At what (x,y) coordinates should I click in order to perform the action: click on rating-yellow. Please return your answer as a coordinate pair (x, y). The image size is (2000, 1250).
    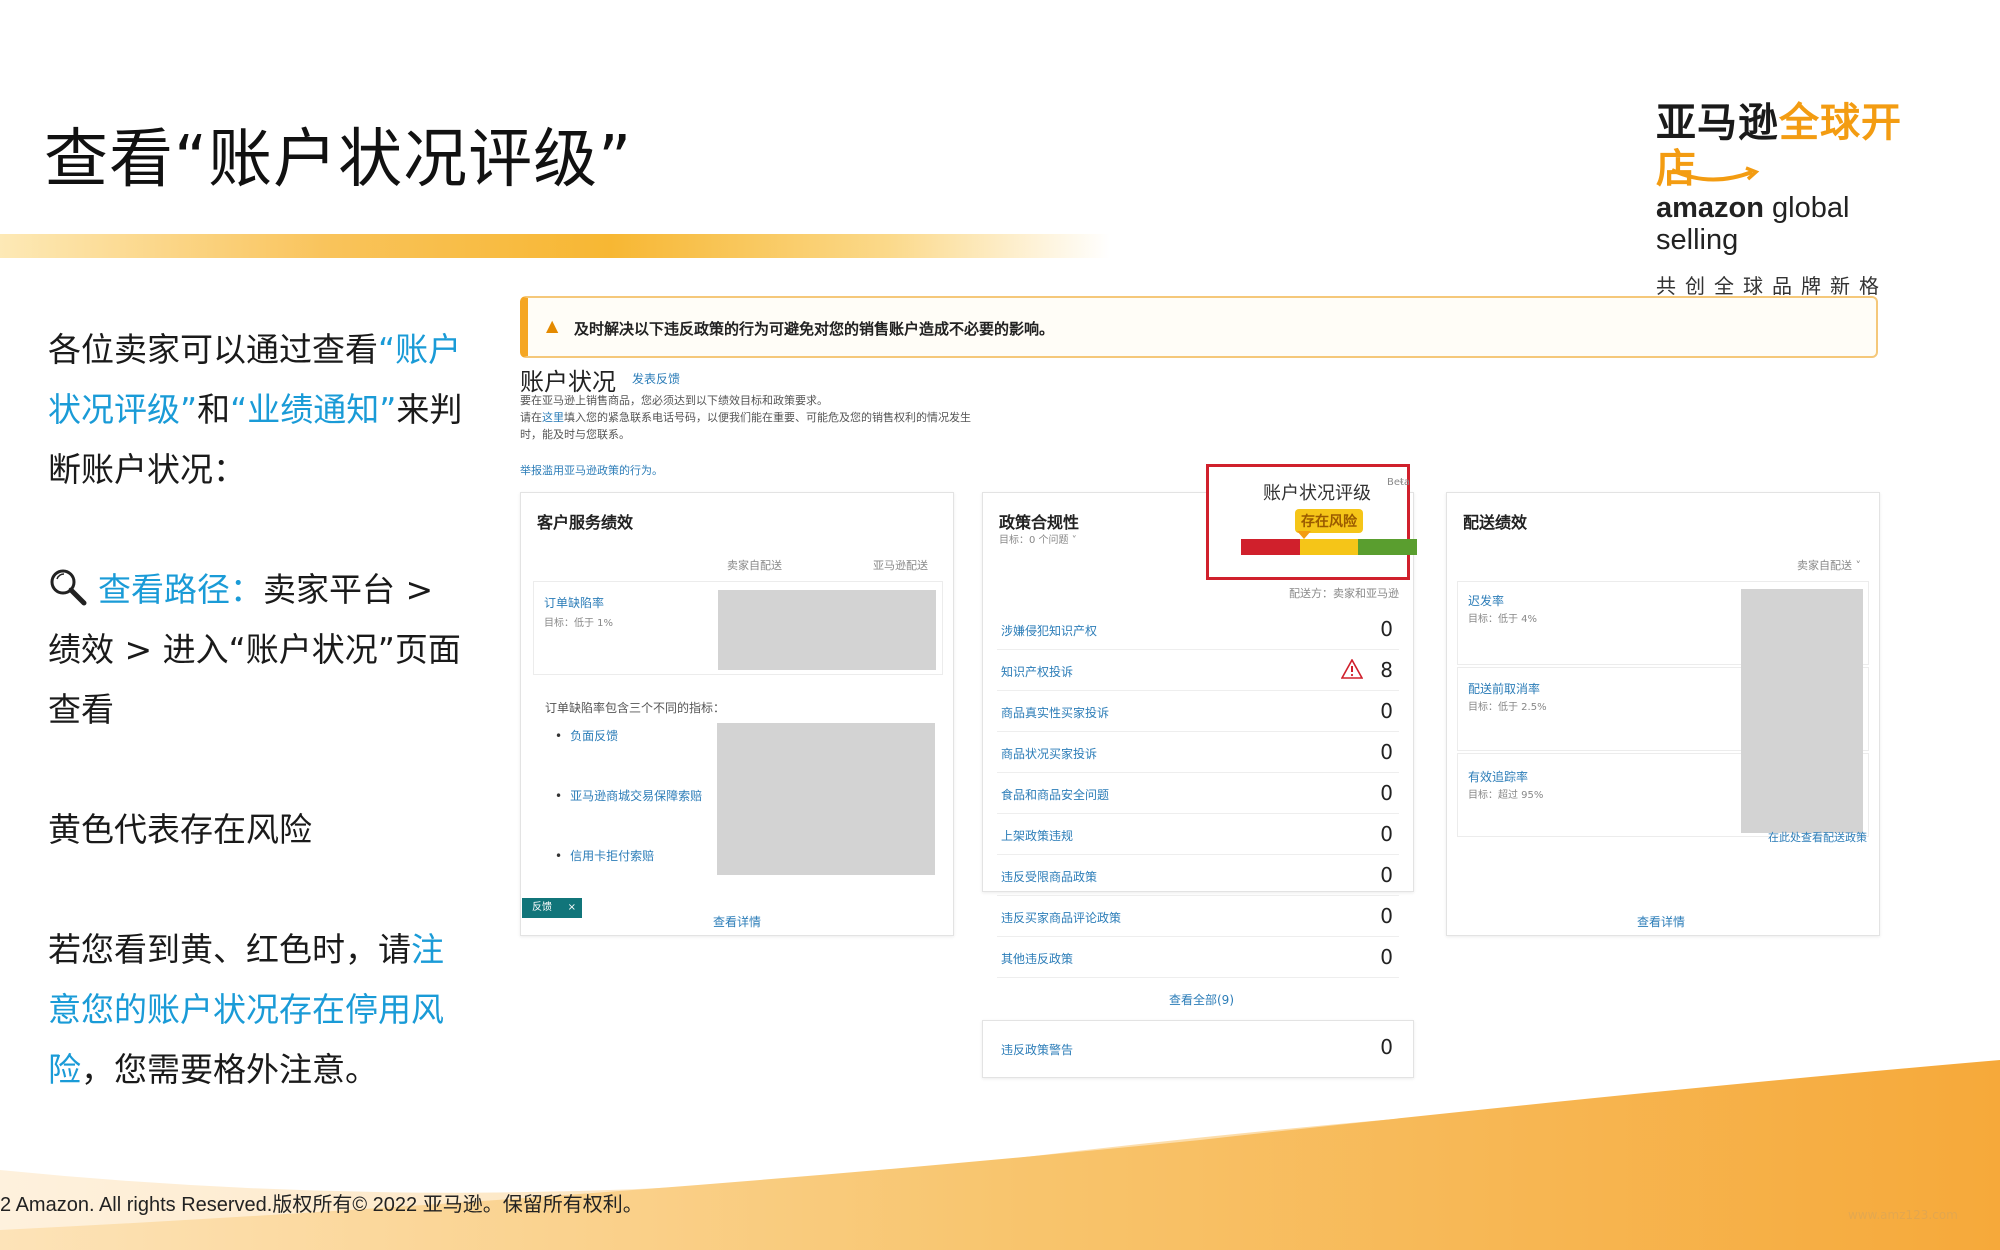
    Looking at the image, I should click on (1329, 547).